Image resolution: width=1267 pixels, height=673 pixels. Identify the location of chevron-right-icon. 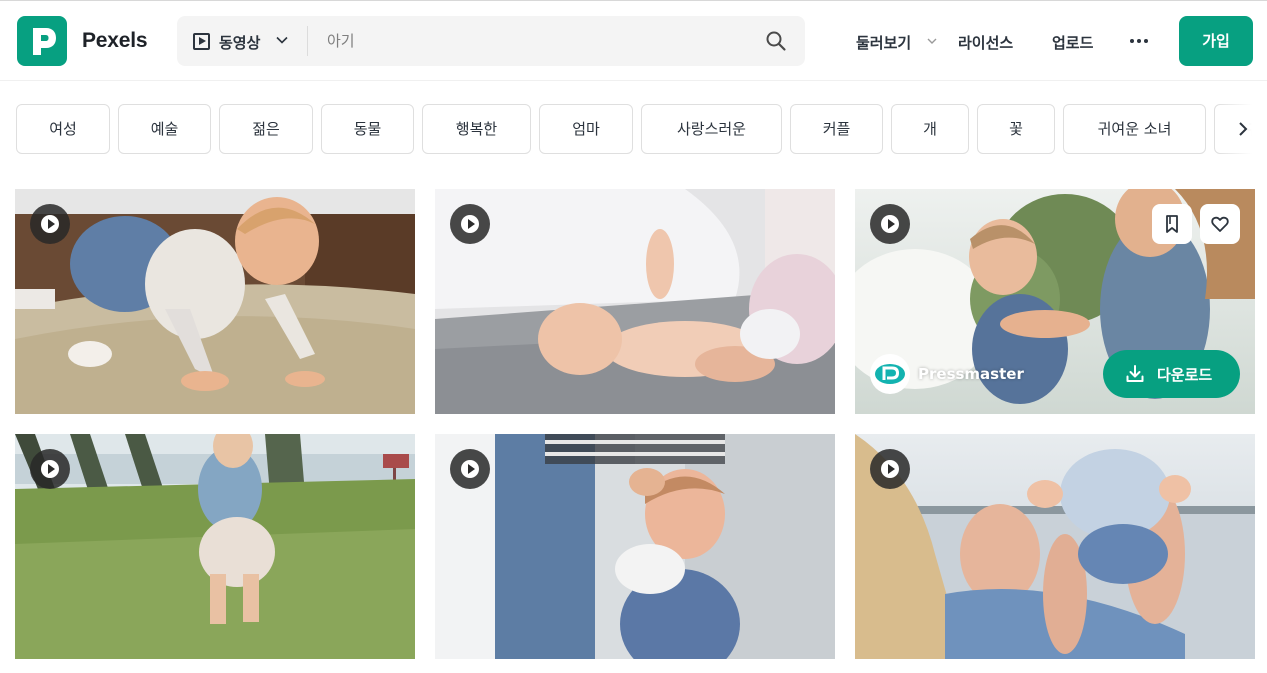
(1243, 129).